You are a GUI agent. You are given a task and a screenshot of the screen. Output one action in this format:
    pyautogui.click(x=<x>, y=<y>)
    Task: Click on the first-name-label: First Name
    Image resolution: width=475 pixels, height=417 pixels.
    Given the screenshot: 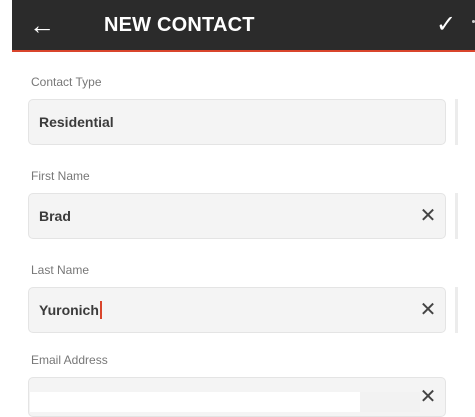 What is the action you would take?
    pyautogui.click(x=60, y=176)
    